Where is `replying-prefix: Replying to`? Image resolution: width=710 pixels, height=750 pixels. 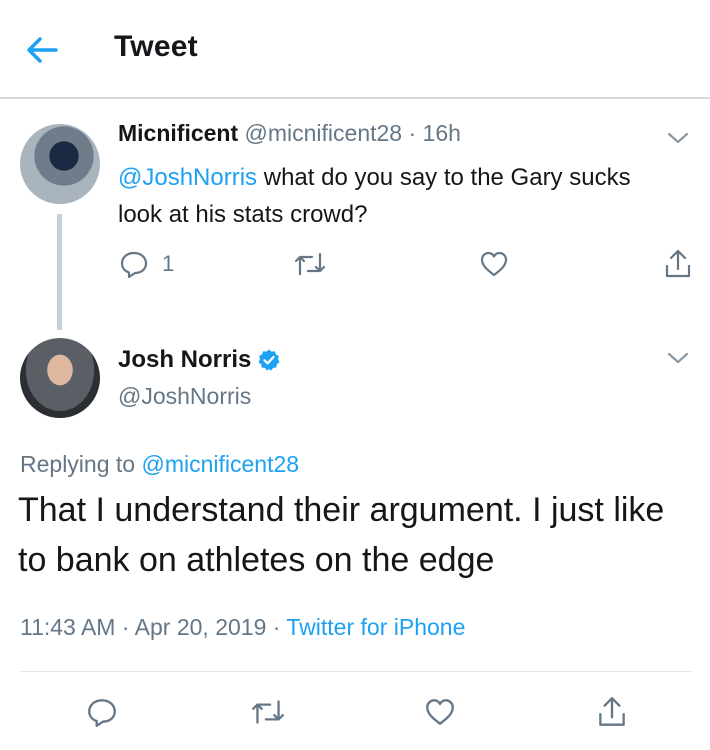
replying-prefix: Replying to is located at coordinates (81, 464).